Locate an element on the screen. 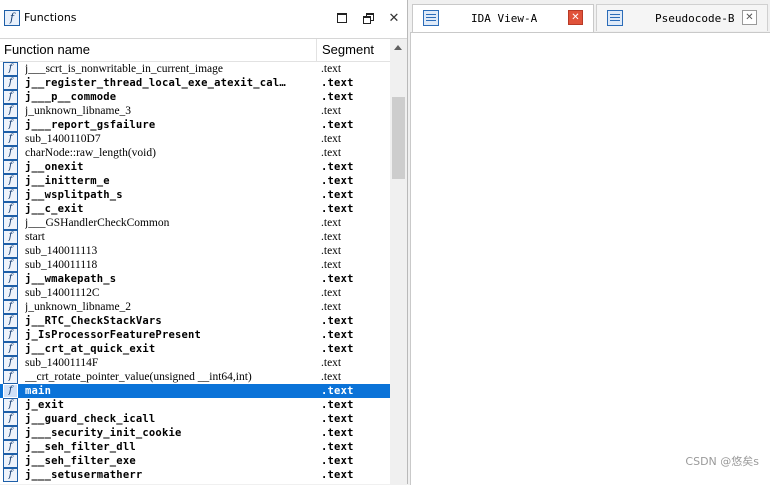  function-row: f j__seh_filter_dll .text is located at coordinates (195, 447).